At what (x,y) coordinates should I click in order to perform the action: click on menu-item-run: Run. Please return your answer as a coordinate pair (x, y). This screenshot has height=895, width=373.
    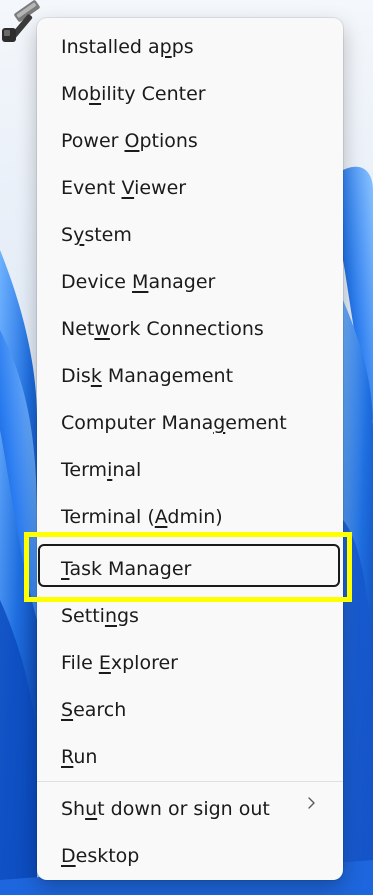
    Looking at the image, I should click on (79, 757).